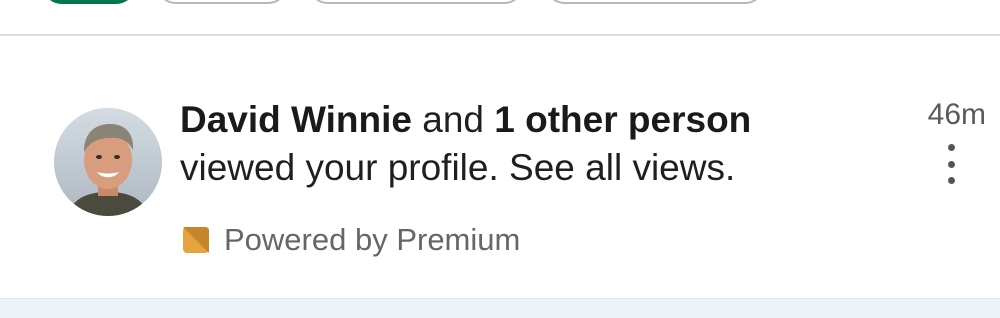 This screenshot has width=1000, height=318. What do you see at coordinates (453, 119) in the screenshot?
I see `conjunction-text: and` at bounding box center [453, 119].